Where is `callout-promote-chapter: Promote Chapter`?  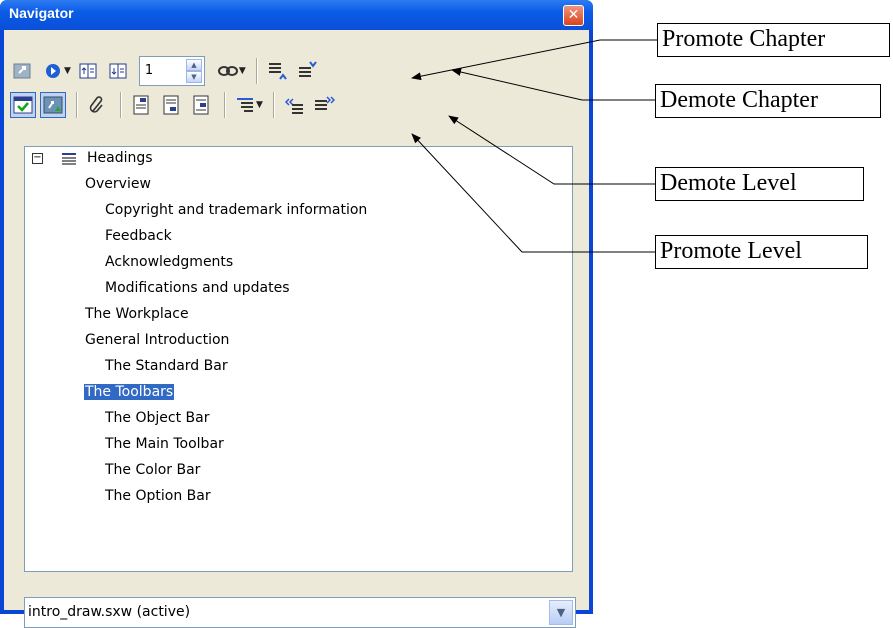 callout-promote-chapter: Promote Chapter is located at coordinates (773, 40).